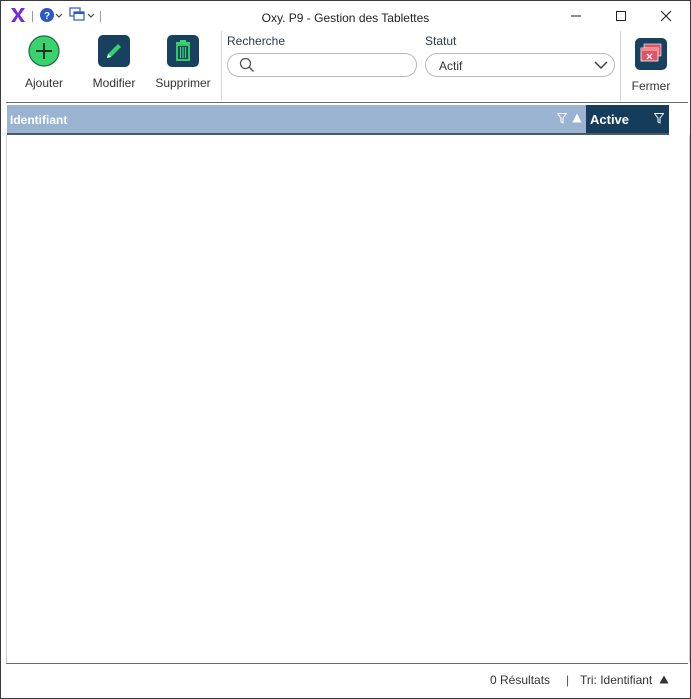 The height and width of the screenshot is (699, 691). Describe the element at coordinates (44, 51) in the screenshot. I see `plus-icon` at that location.